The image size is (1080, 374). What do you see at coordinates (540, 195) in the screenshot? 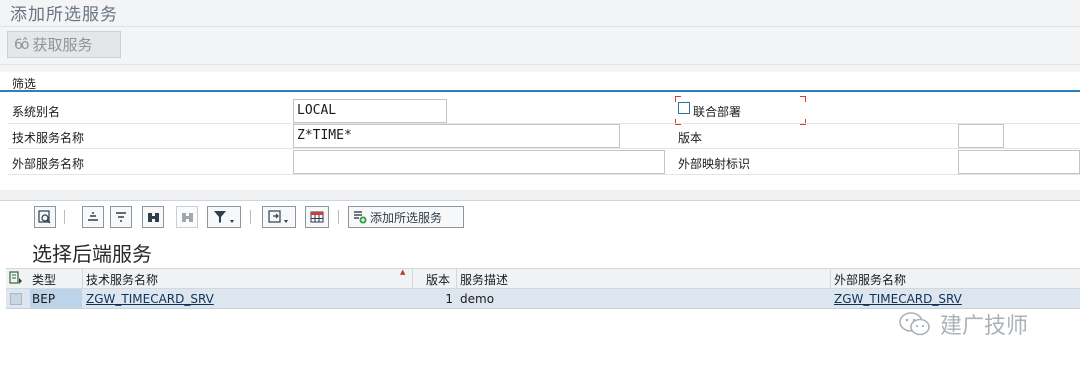
I see `panel-gap` at bounding box center [540, 195].